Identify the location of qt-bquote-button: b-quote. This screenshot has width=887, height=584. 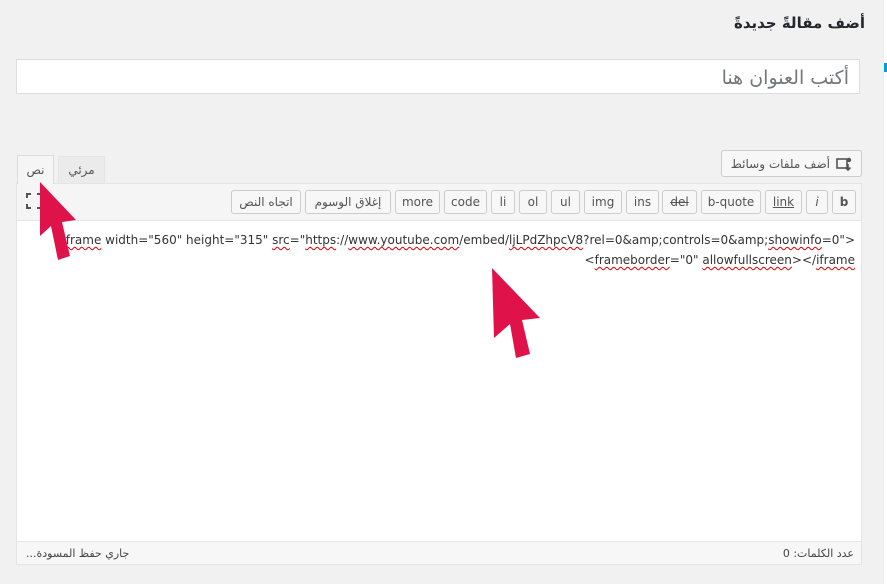
(731, 202).